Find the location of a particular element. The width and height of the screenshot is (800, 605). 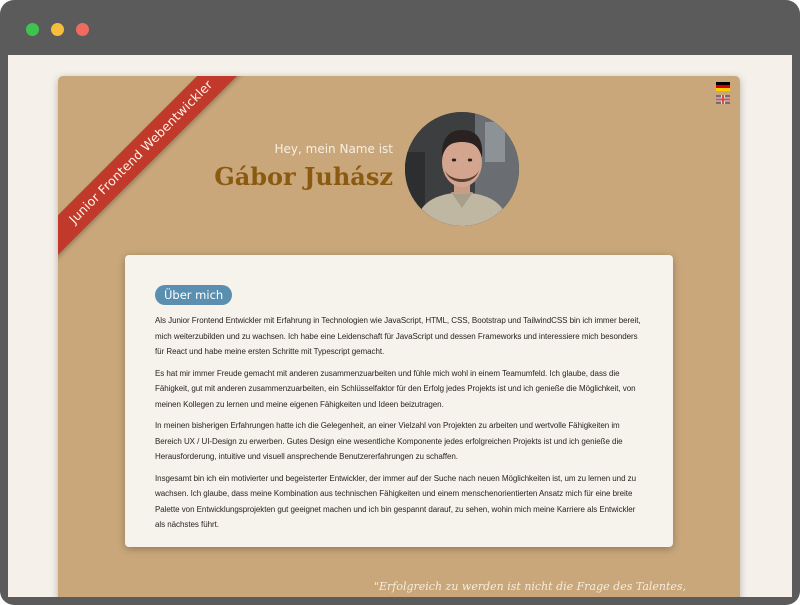

person-name: Gábor Juhász is located at coordinates (303, 176).